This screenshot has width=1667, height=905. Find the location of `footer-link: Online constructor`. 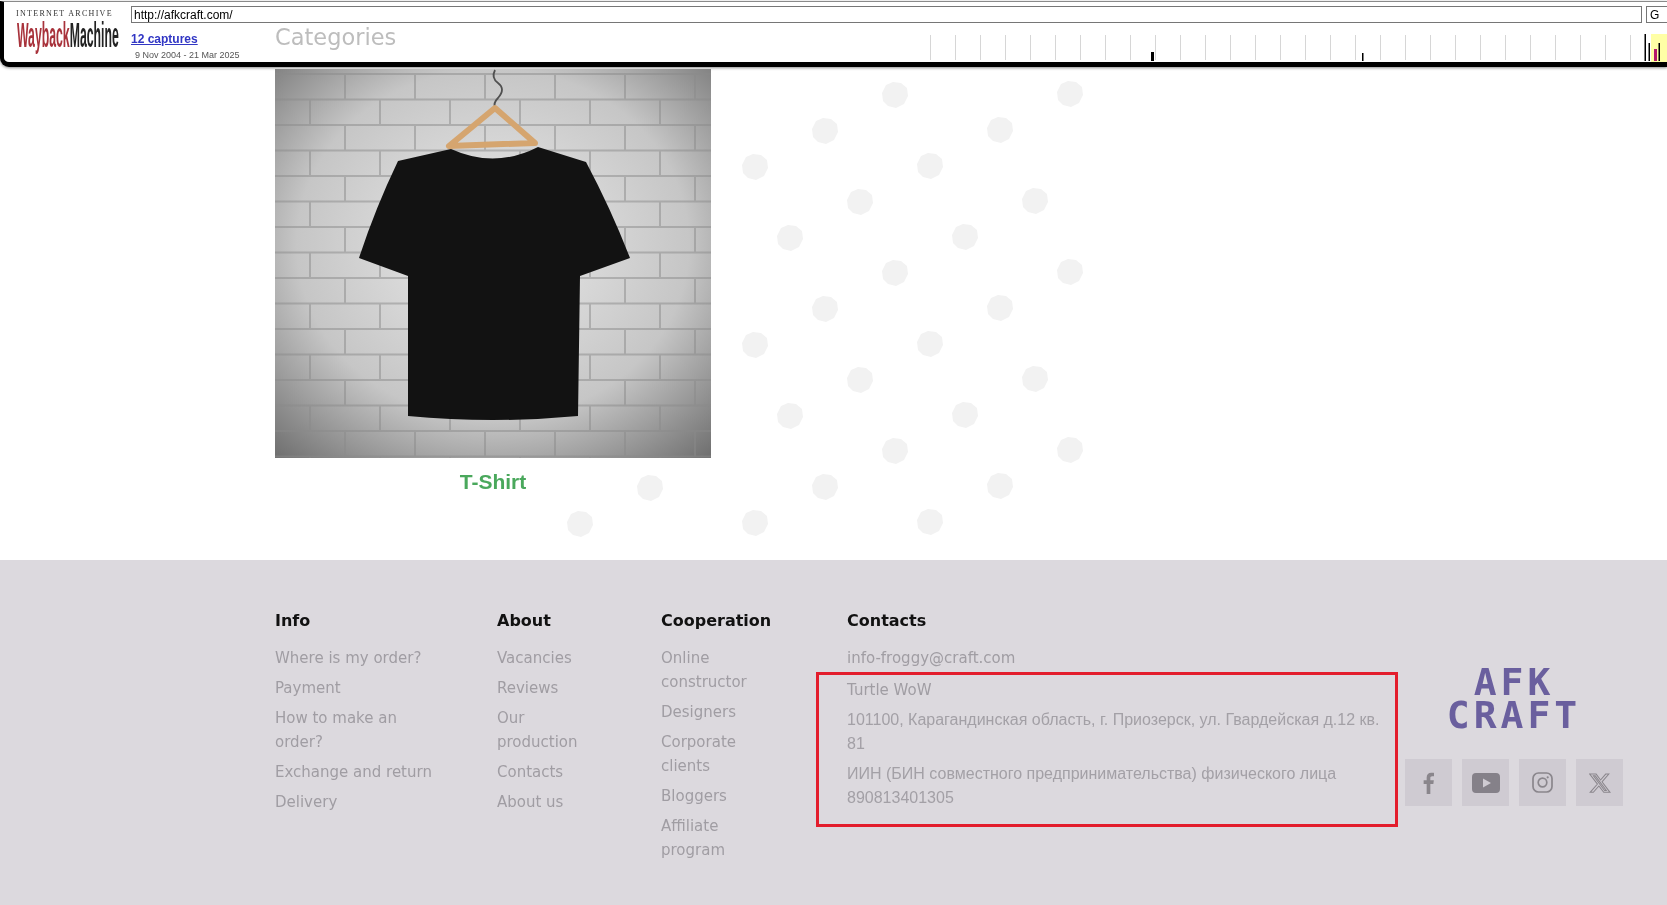

footer-link: Online constructor is located at coordinates (716, 670).